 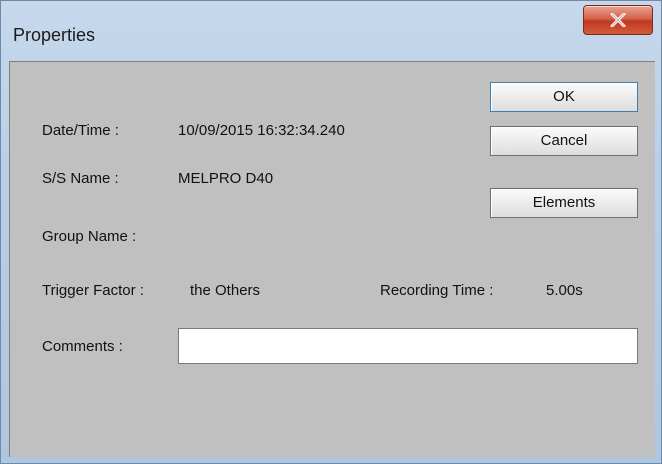 I want to click on comments-input, so click(x=408, y=346).